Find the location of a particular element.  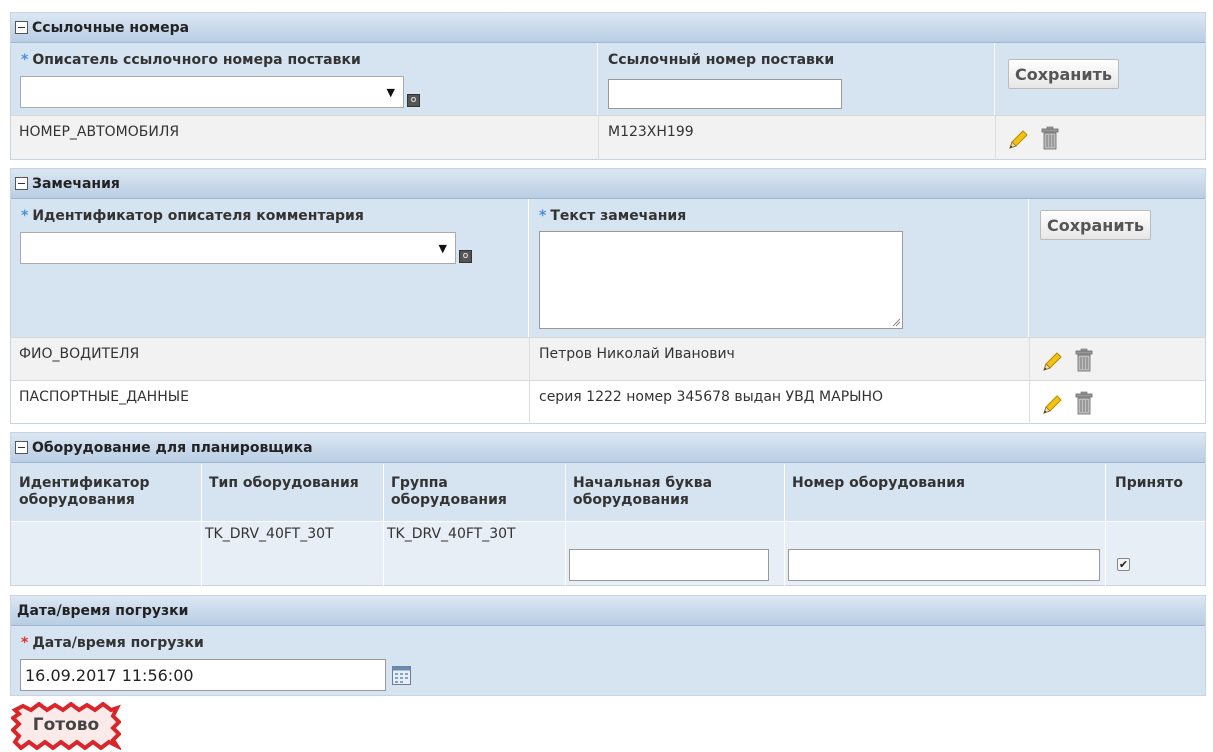

column-header-type: Тип оборудования is located at coordinates (284, 483).